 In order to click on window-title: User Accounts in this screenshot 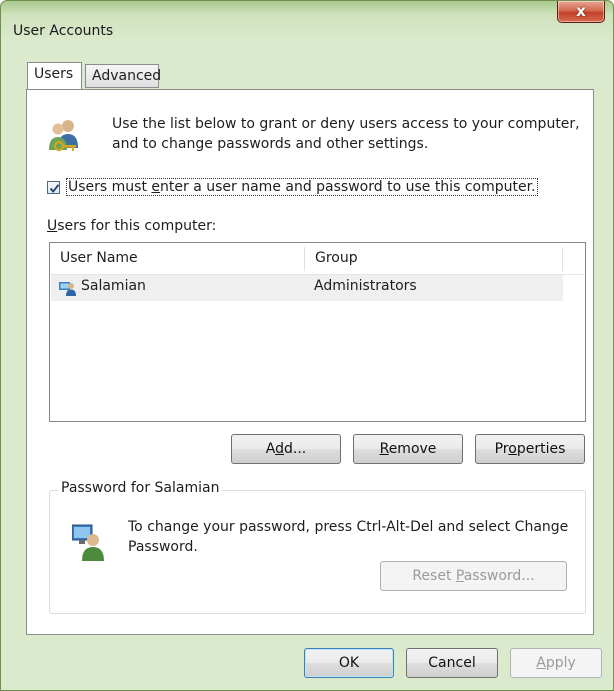, I will do `click(63, 31)`.